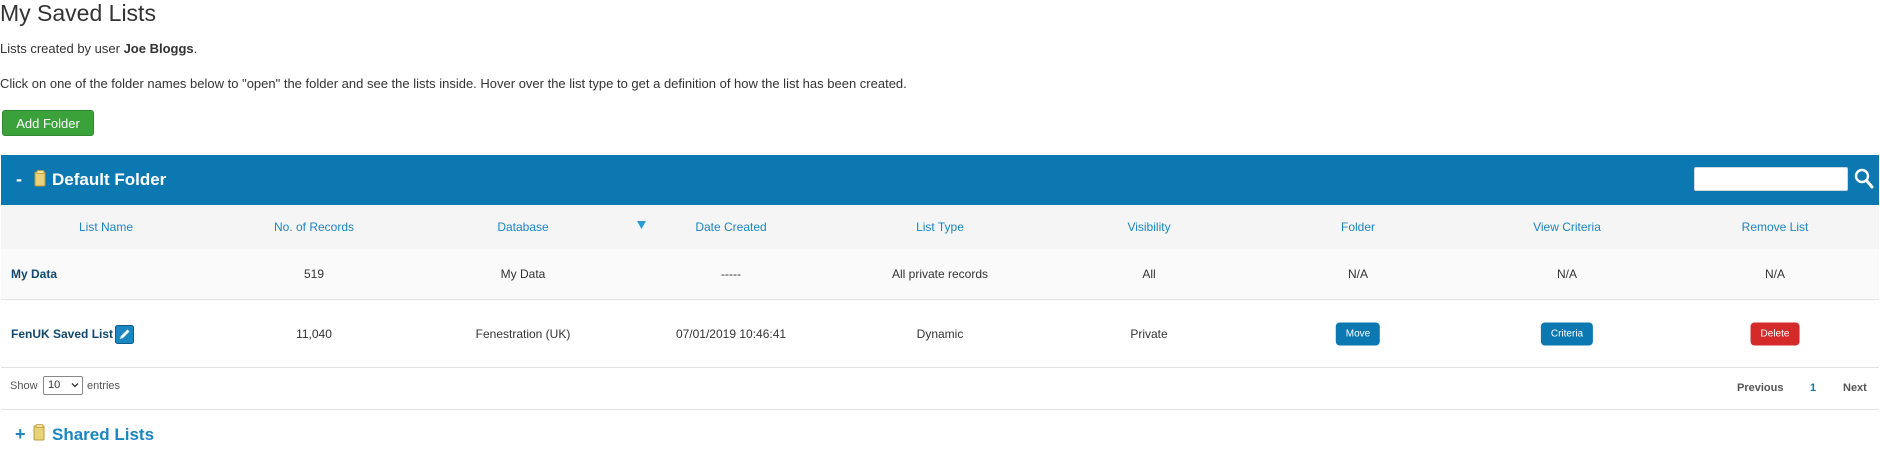 Image resolution: width=1880 pixels, height=460 pixels. I want to click on col-visibility: Visibility, so click(1148, 227).